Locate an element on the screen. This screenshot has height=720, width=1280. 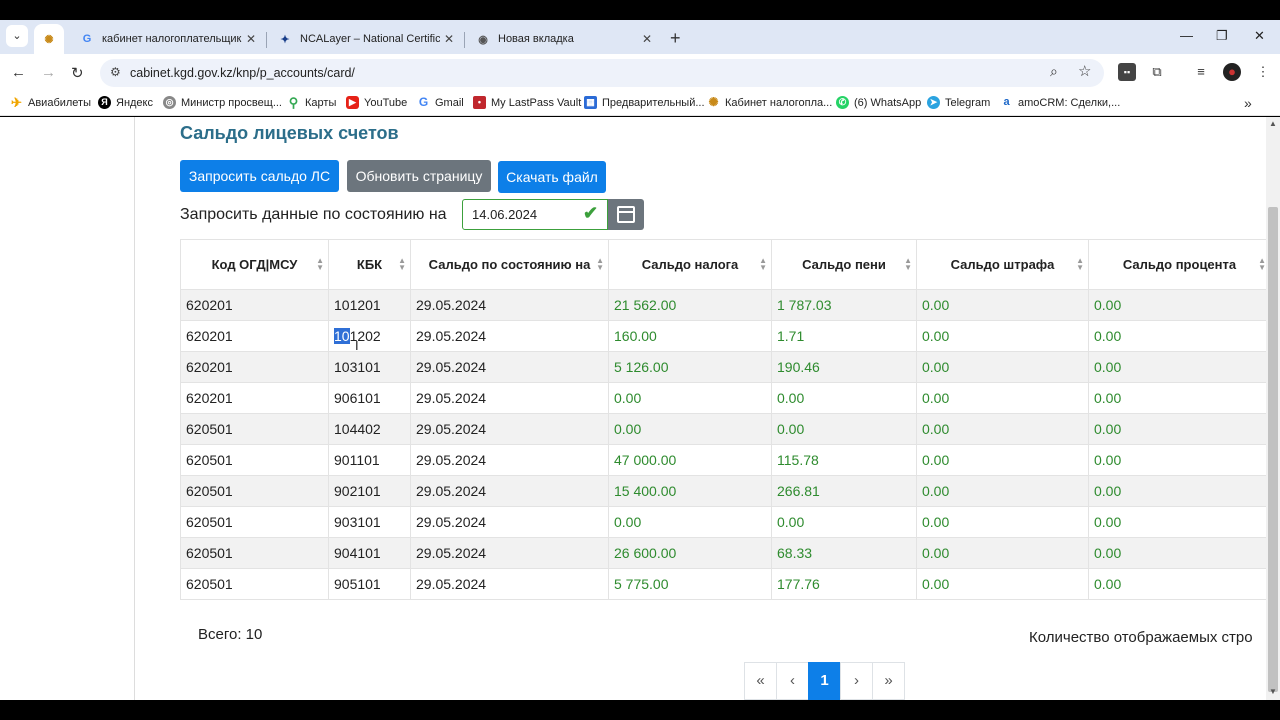
column-header-fine-balance: Сальдо штрафа ▲ ▼ is located at coordinates (1002, 264).